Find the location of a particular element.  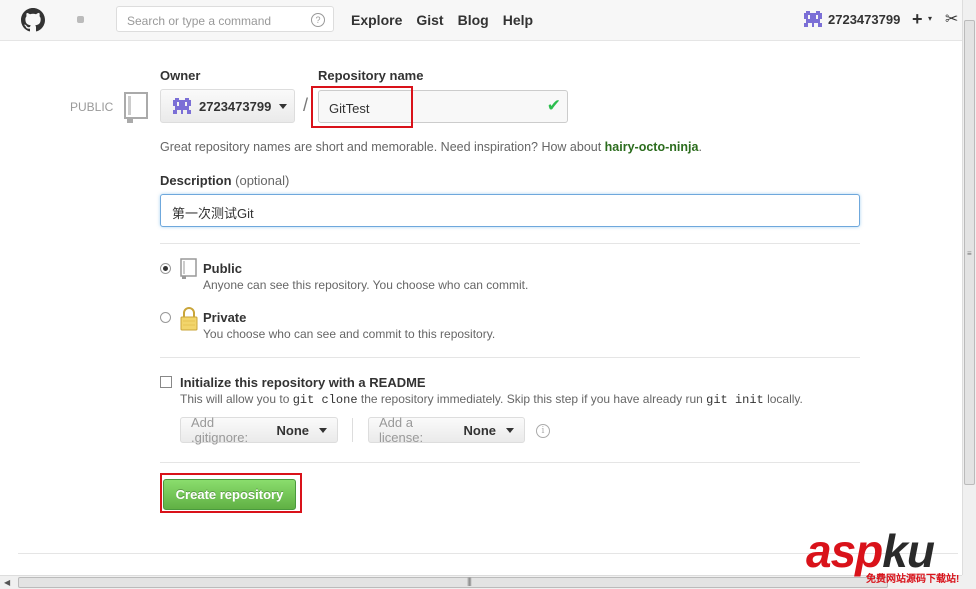

avatar is located at coordinates (813, 19).